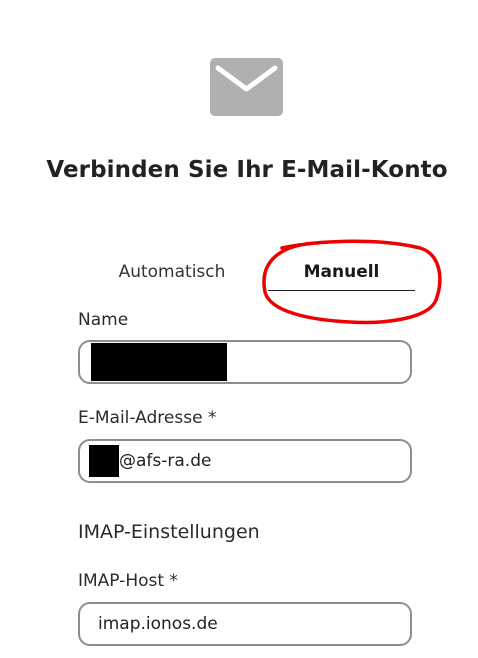 Image resolution: width=478 pixels, height=658 pixels. I want to click on imap-host-label: IMAP-Host *, so click(128, 581).